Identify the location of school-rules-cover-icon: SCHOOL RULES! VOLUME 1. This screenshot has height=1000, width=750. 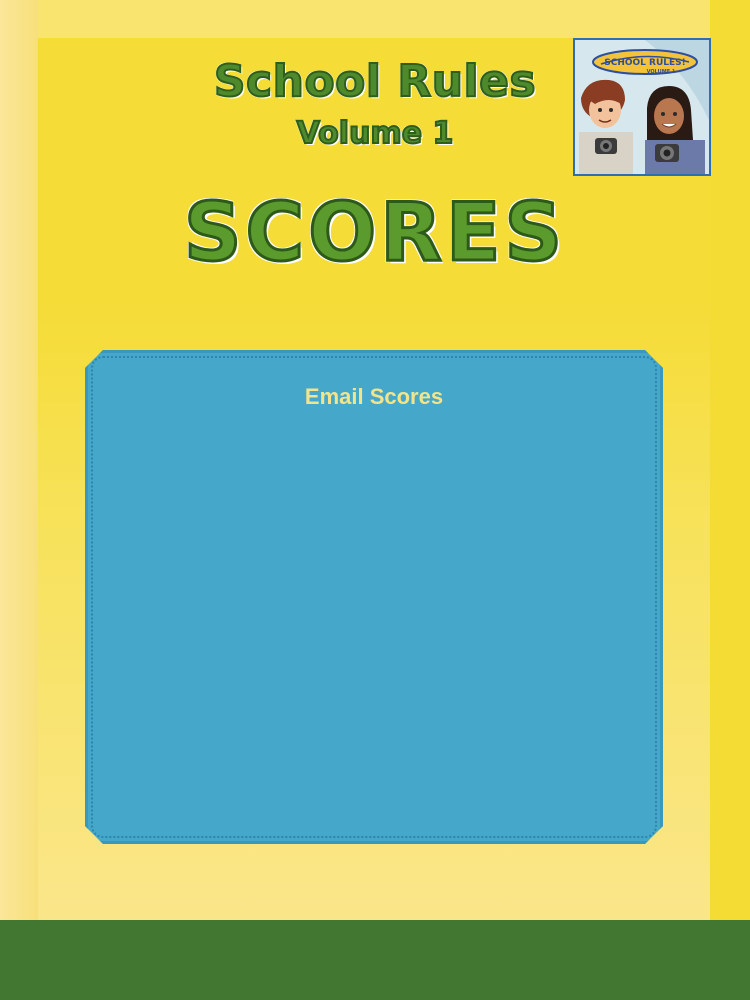
(642, 107).